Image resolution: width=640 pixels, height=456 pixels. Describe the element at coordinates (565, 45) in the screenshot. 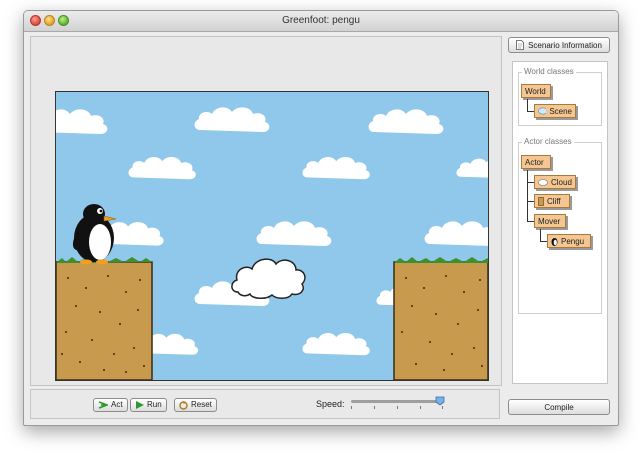

I see `scenario-information-label: Scenario Information` at that location.